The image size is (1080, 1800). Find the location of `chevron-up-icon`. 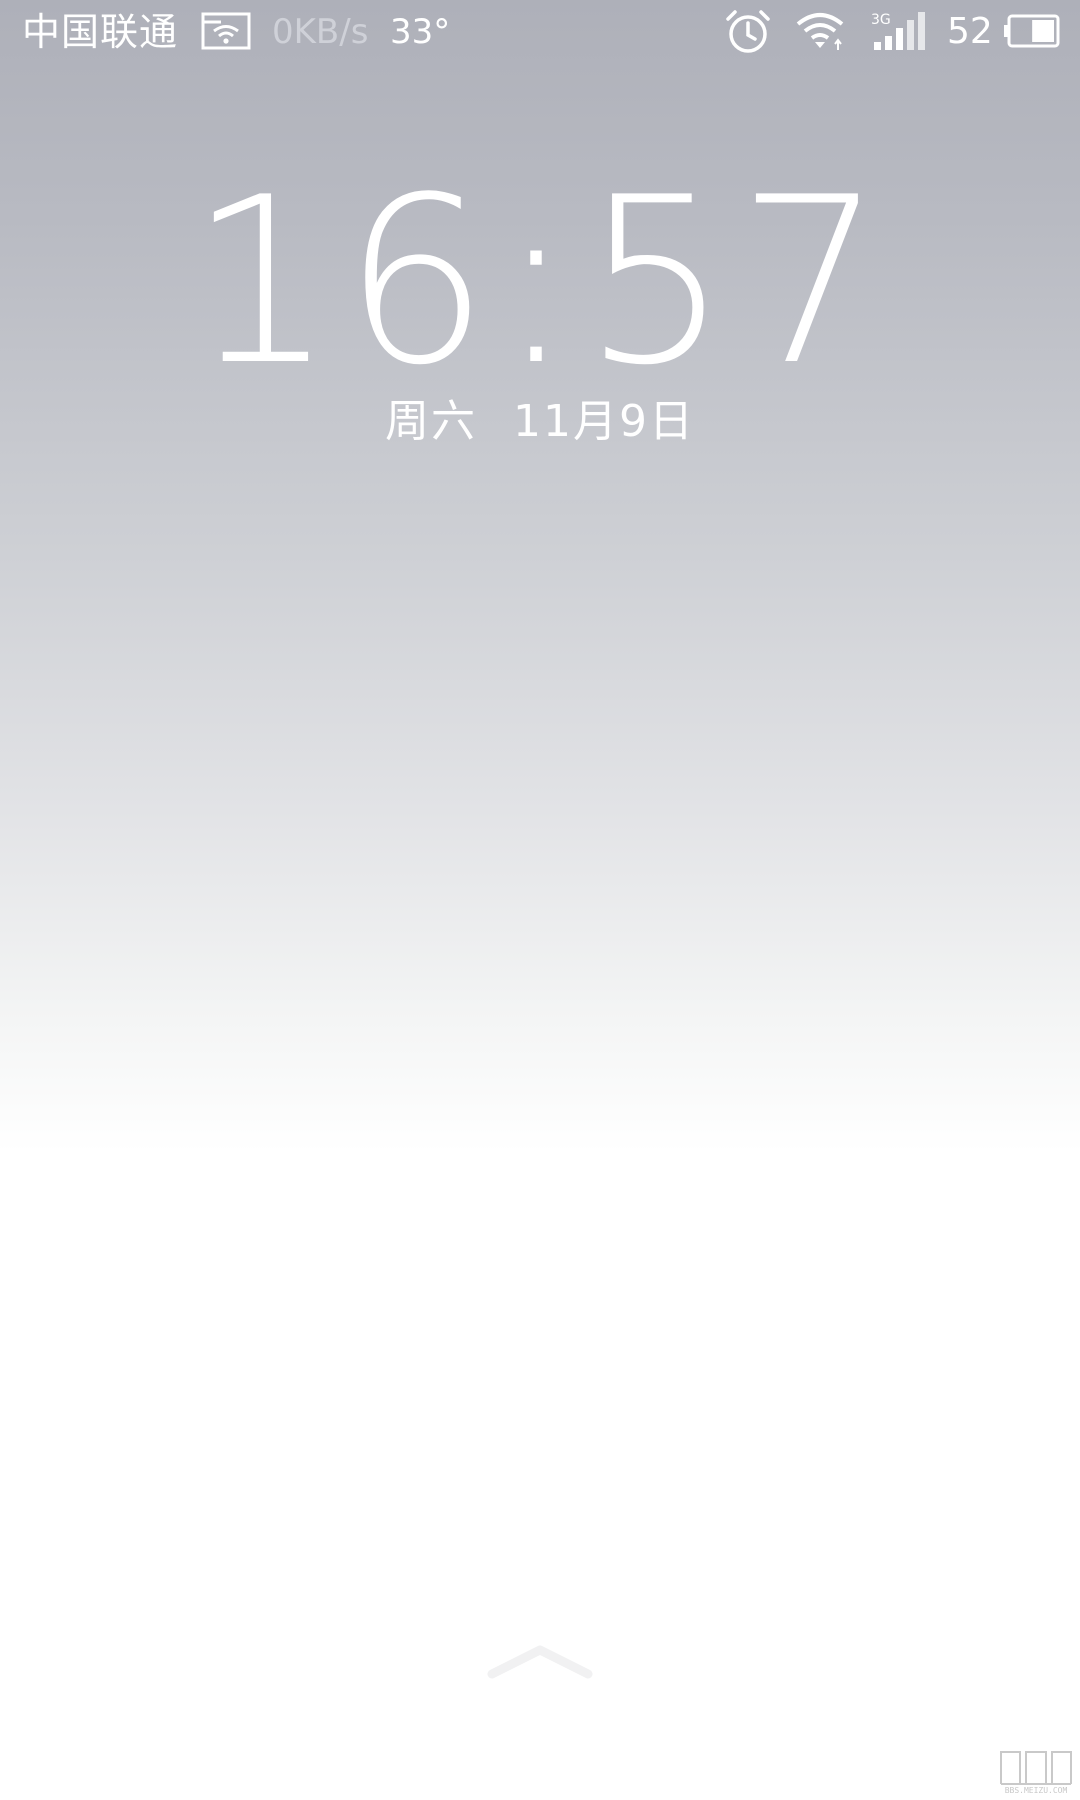

chevron-up-icon is located at coordinates (540, 1663).